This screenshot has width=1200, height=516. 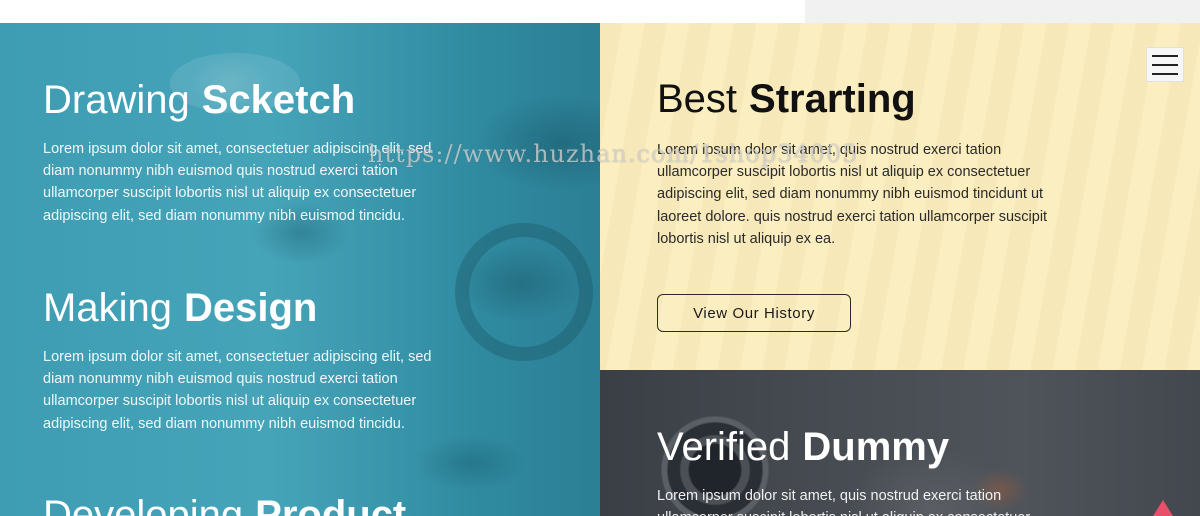 I want to click on about-heading: Best Strarting, so click(x=917, y=99).